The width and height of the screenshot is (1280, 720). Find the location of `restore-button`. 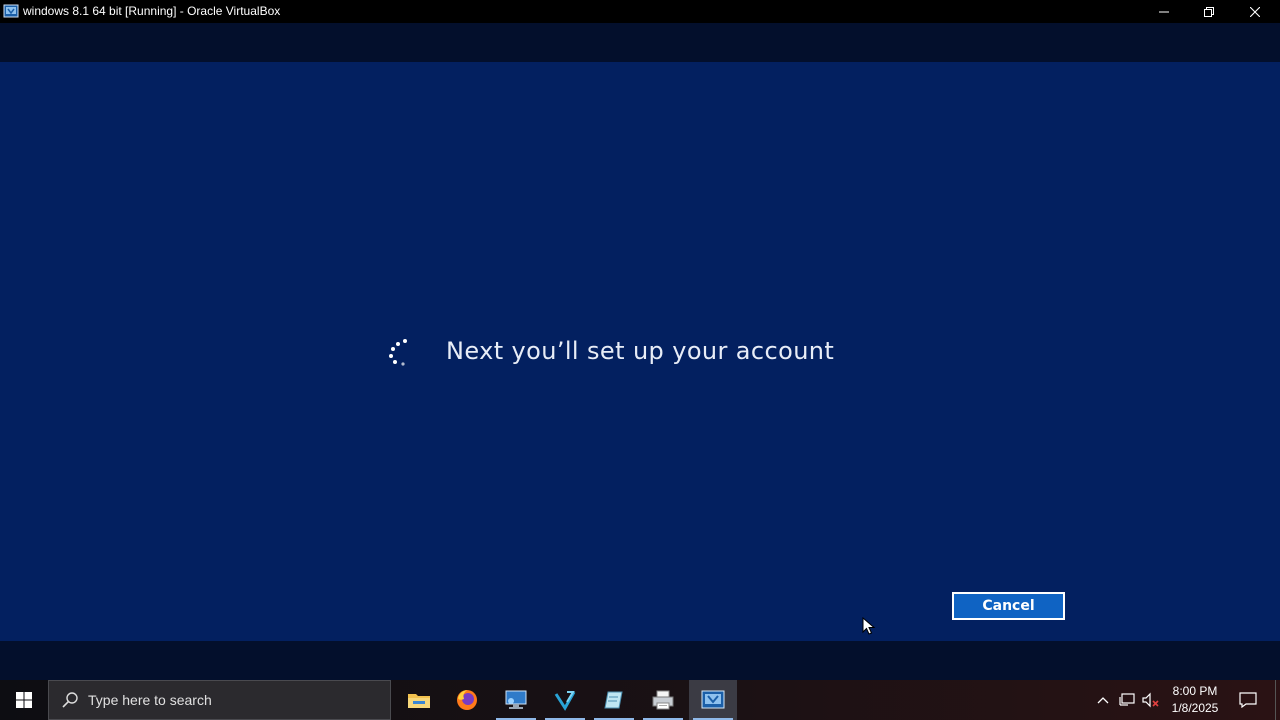

restore-button is located at coordinates (1209, 11).